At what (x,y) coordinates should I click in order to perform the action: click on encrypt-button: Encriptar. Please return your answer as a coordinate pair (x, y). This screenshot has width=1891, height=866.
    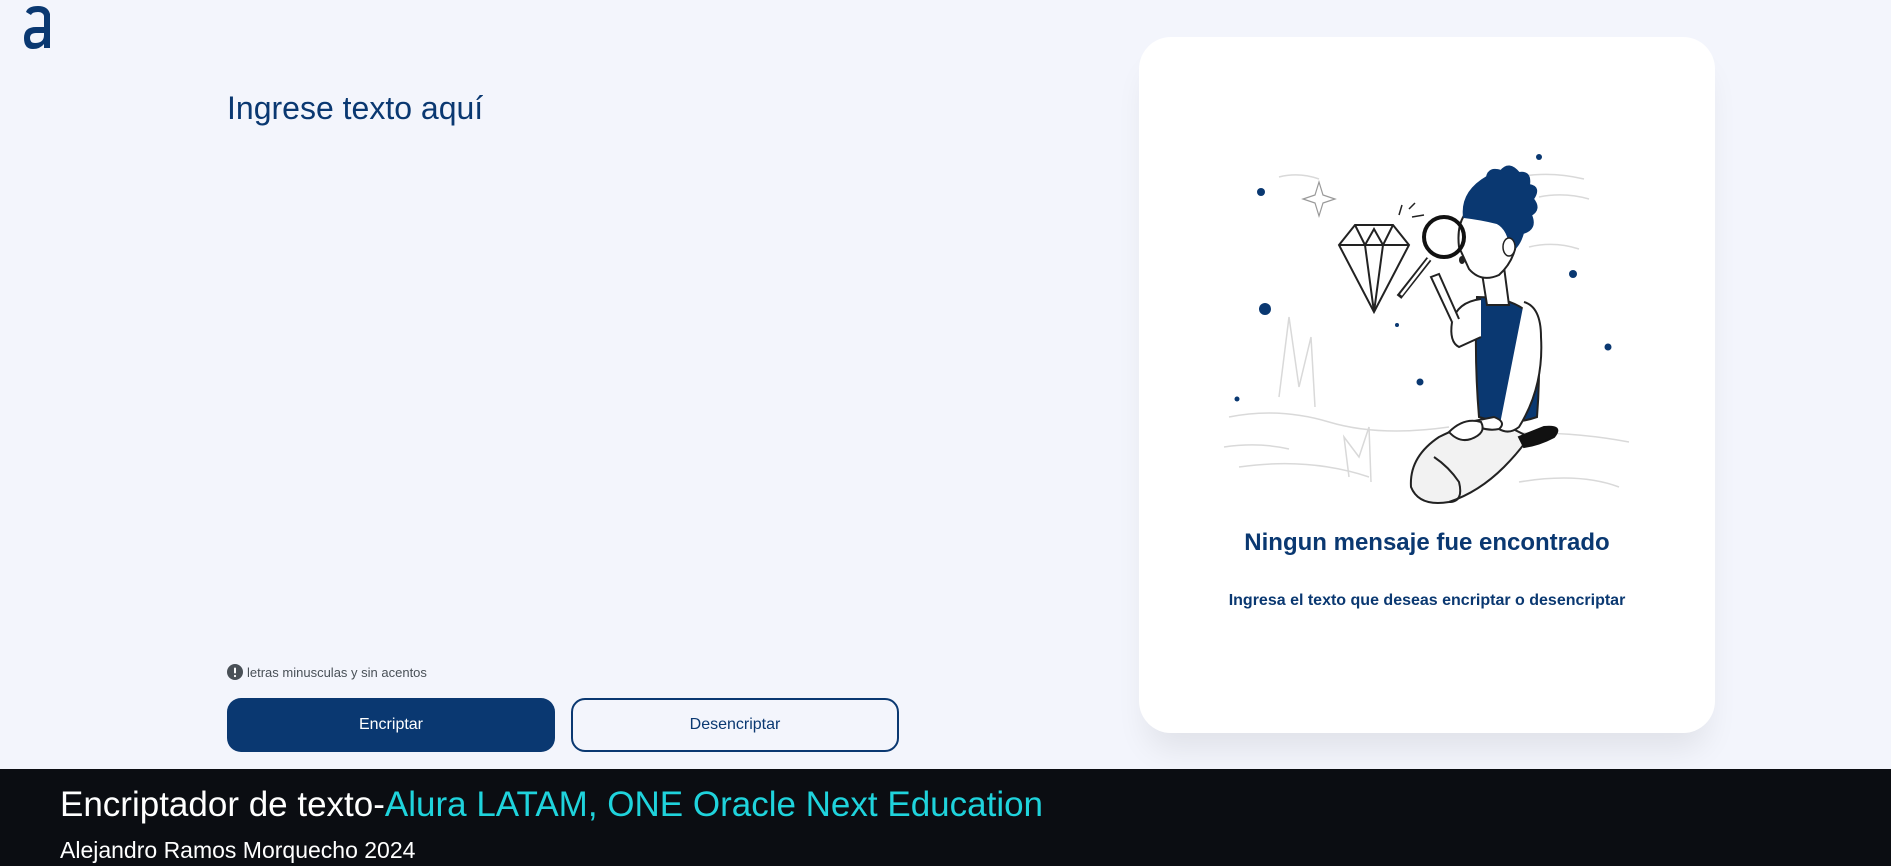
    Looking at the image, I should click on (391, 725).